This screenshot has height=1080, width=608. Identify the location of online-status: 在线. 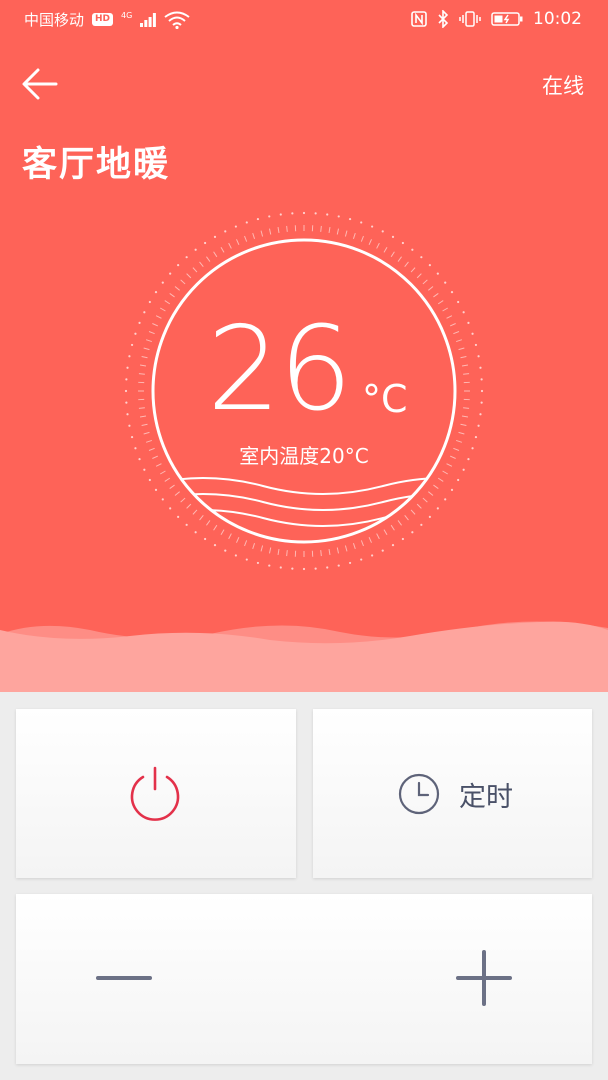
(563, 86).